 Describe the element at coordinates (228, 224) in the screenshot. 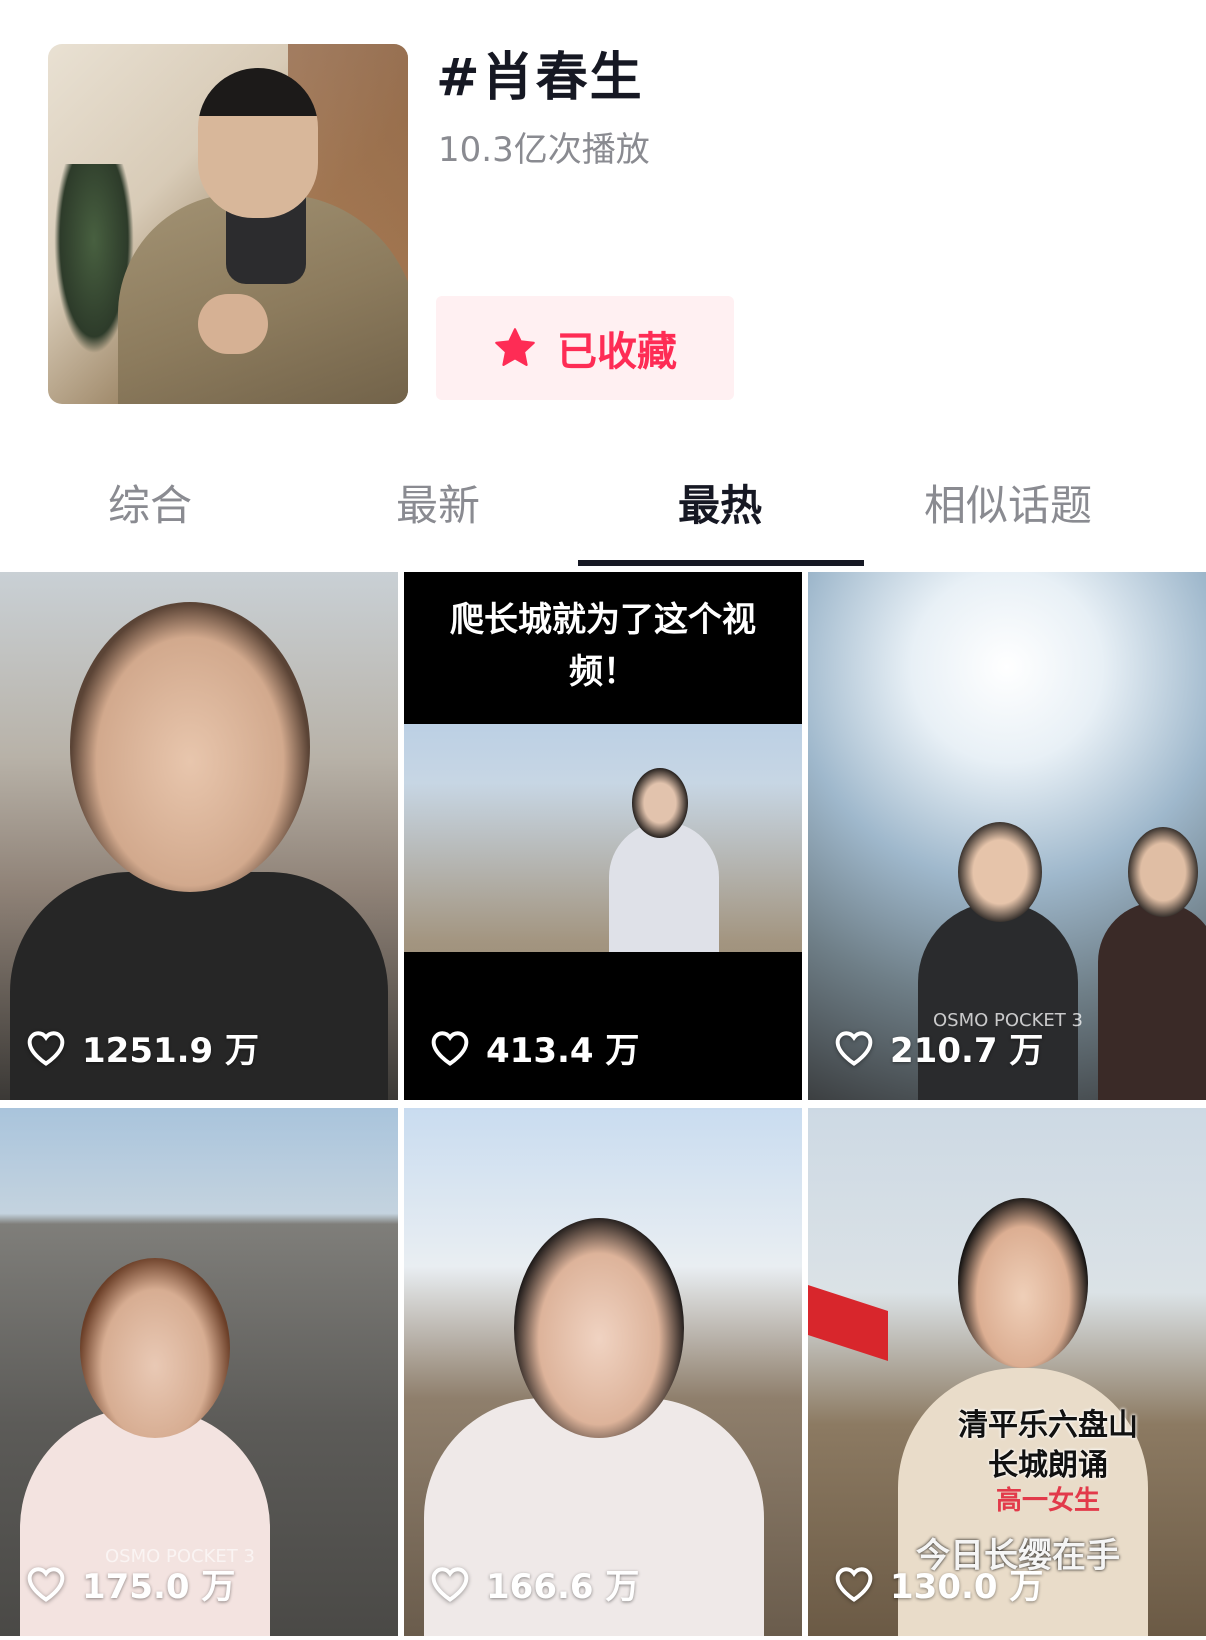

I see `topic-cover-image` at that location.